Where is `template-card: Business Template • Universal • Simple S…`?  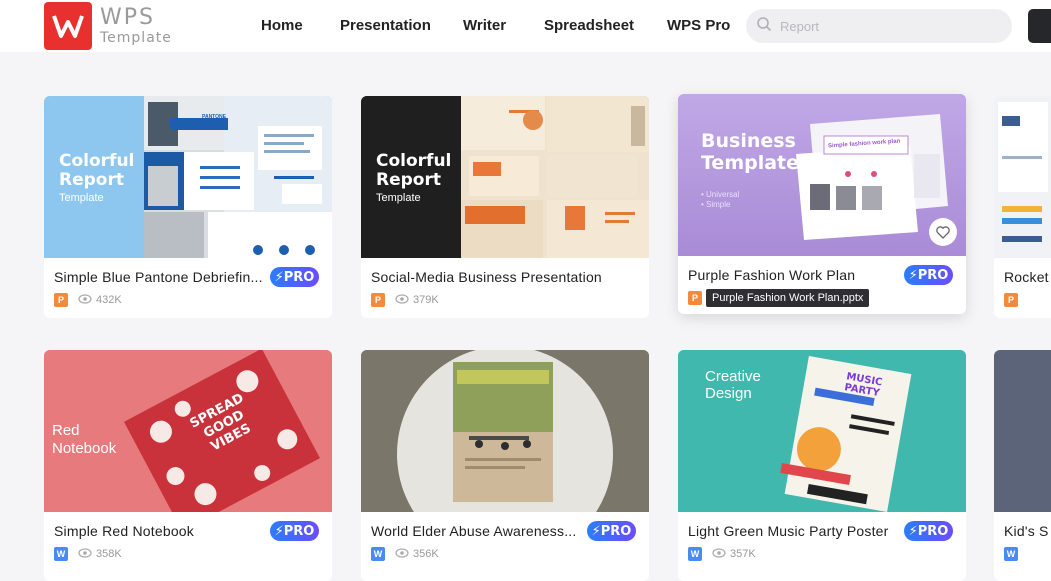
template-card: Business Template • Universal • Simple S… is located at coordinates (822, 204).